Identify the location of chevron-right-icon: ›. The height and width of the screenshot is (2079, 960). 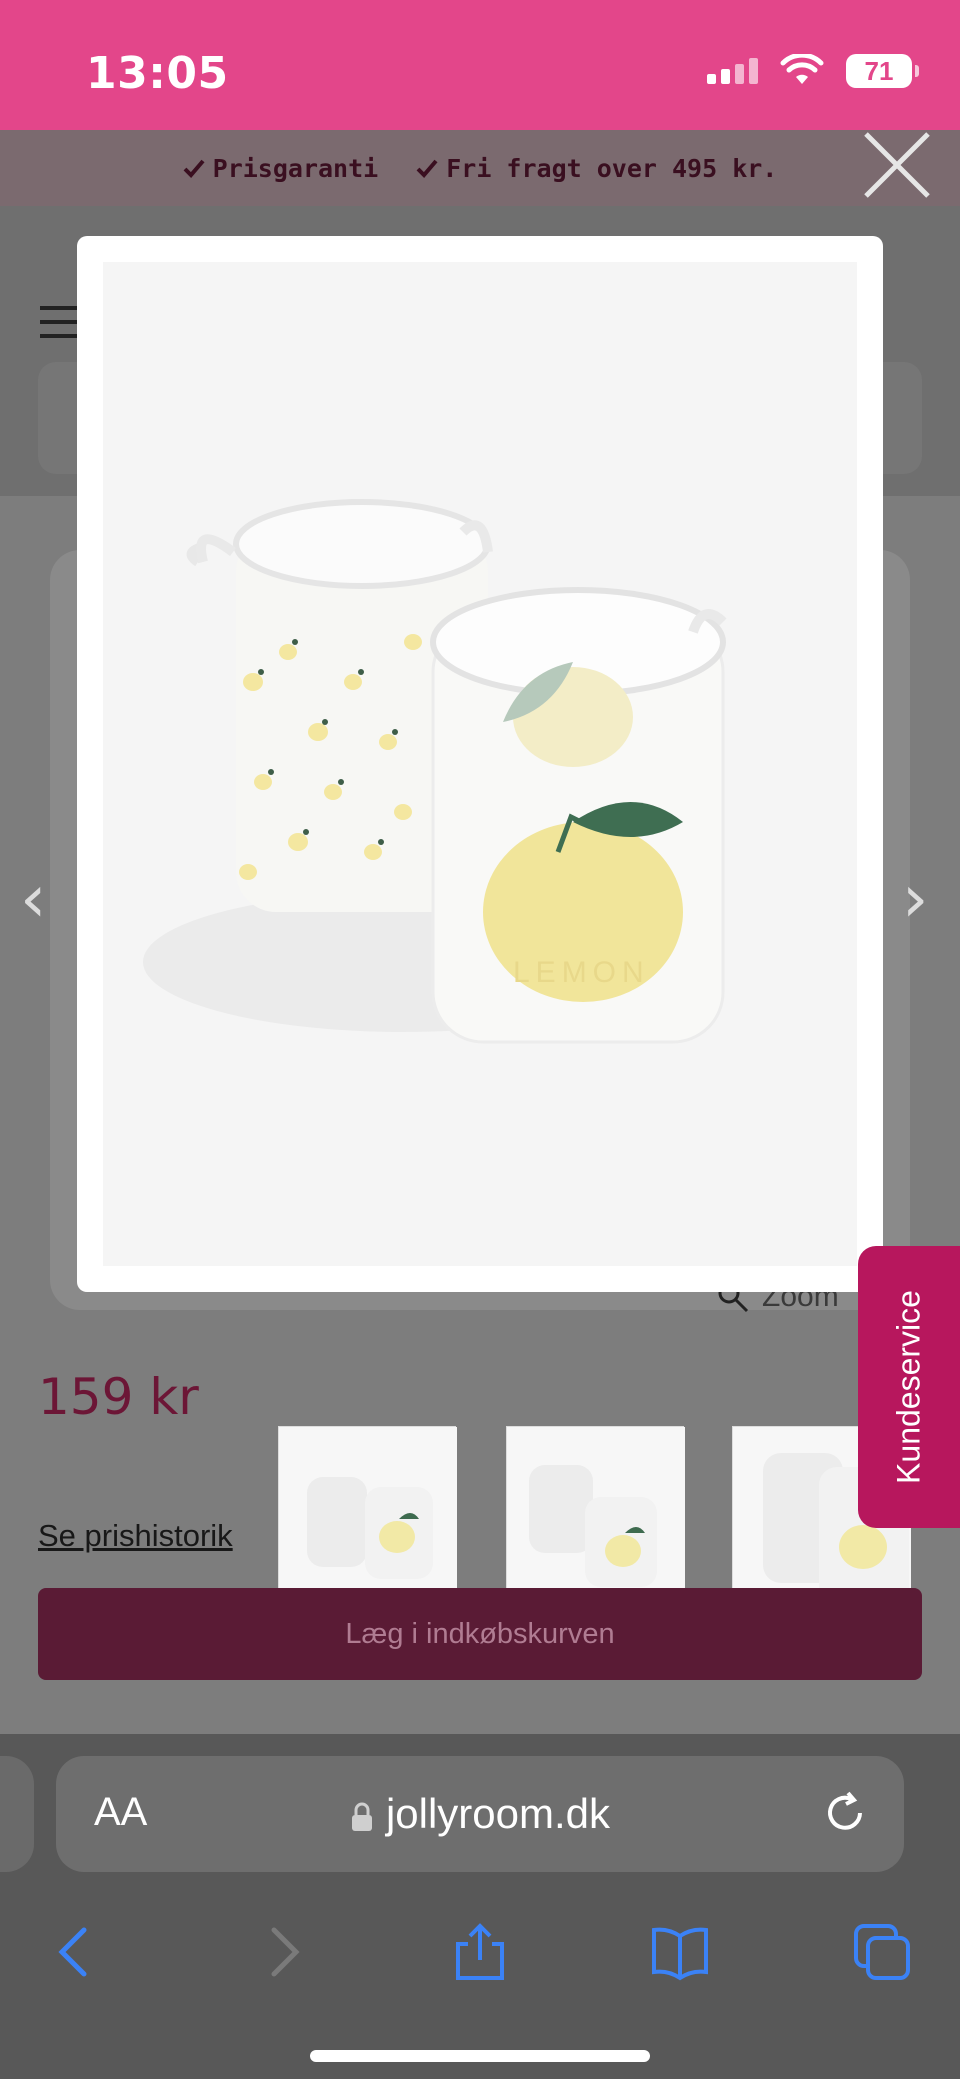
(915, 898).